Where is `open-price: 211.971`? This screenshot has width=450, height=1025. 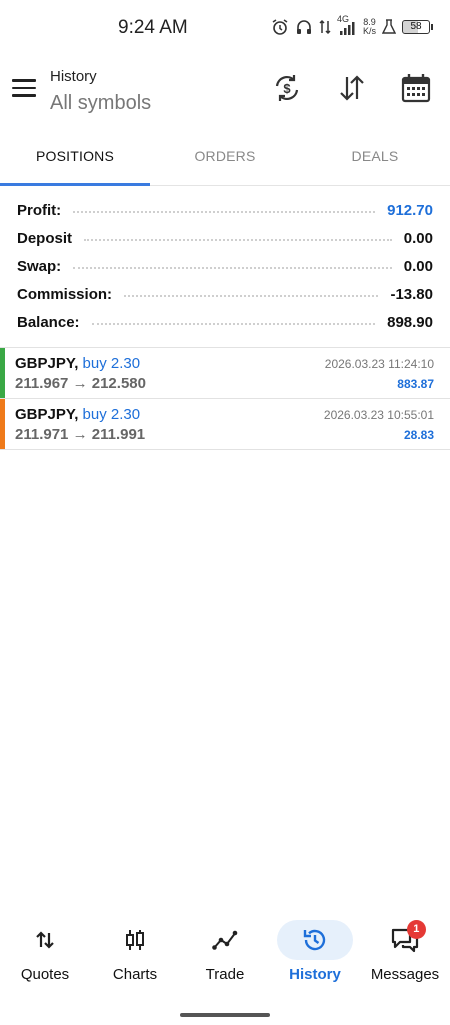 open-price: 211.971 is located at coordinates (42, 434).